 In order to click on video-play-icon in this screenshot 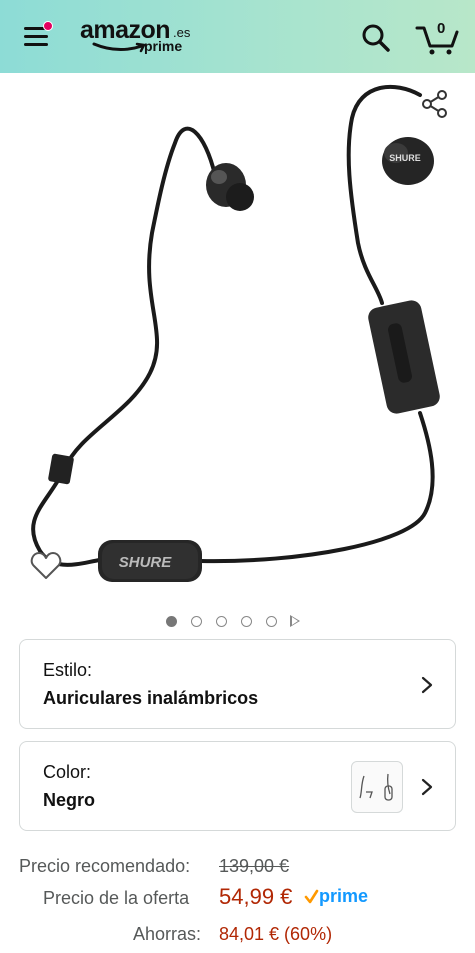, I will do `click(295, 621)`.